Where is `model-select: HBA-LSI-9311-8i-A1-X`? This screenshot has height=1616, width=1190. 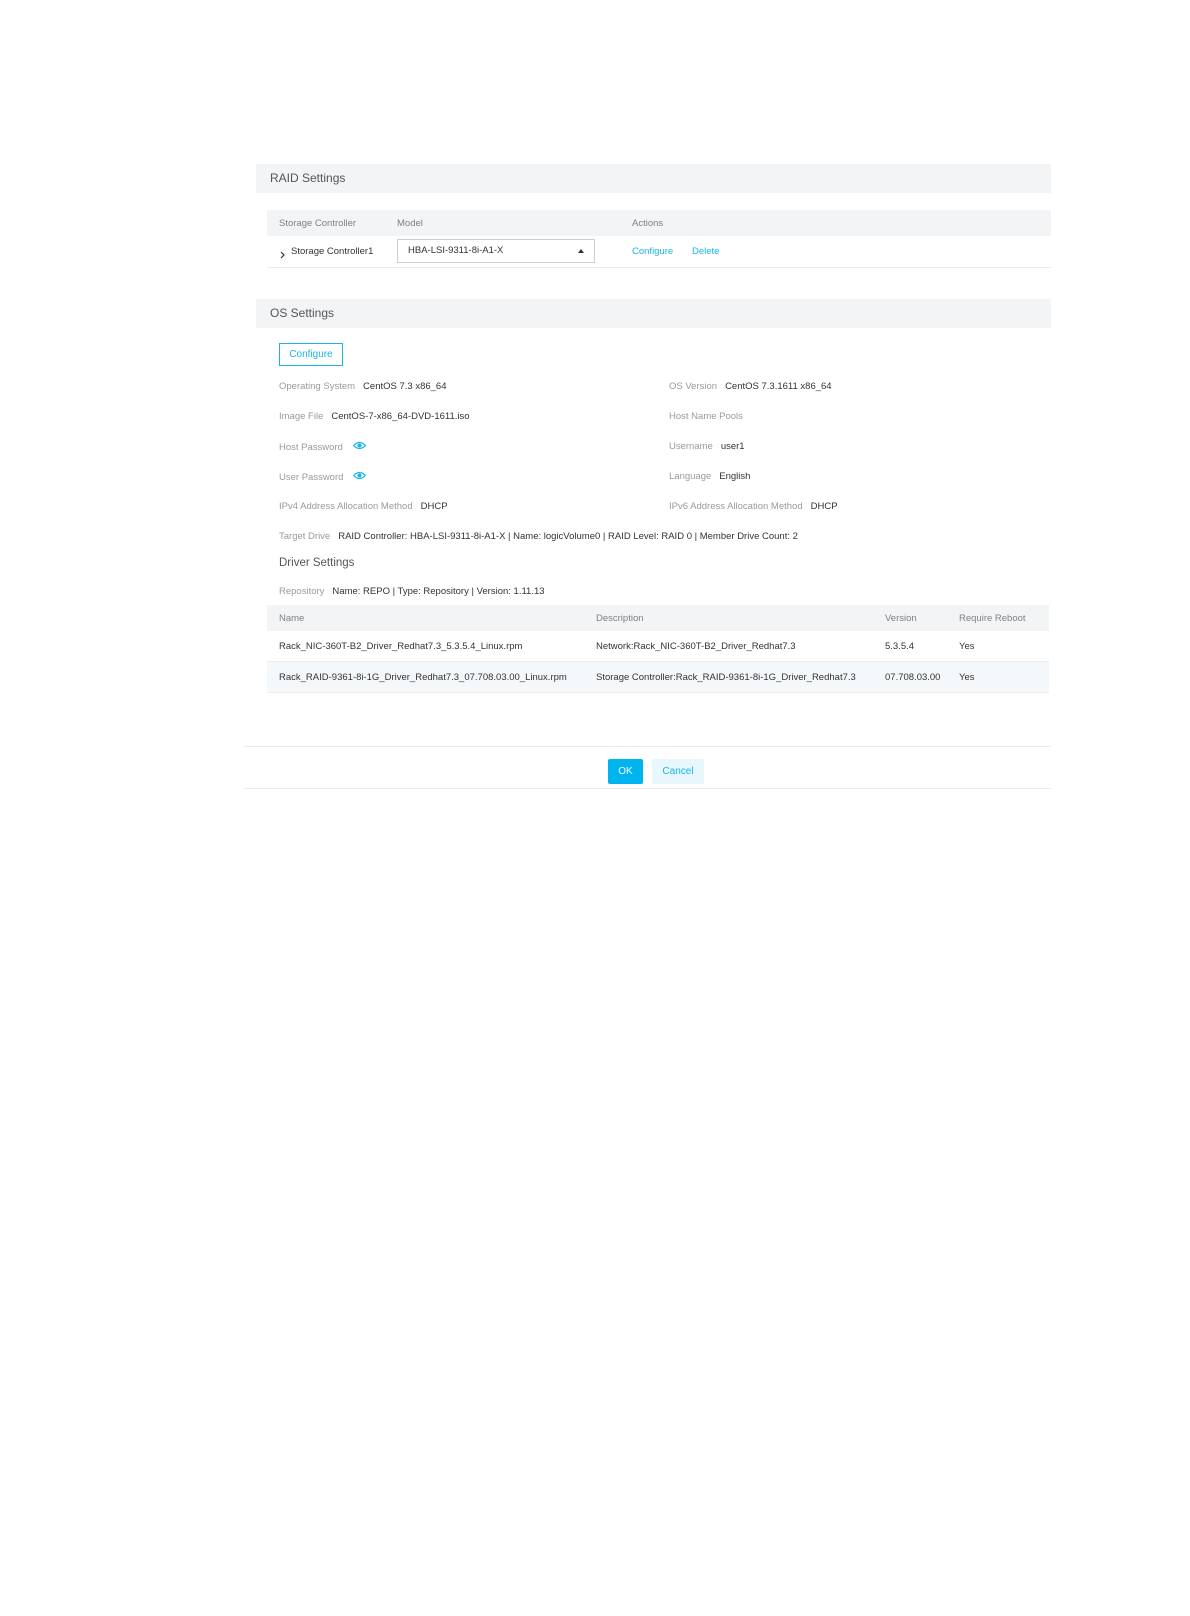 model-select: HBA-LSI-9311-8i-A1-X is located at coordinates (496, 251).